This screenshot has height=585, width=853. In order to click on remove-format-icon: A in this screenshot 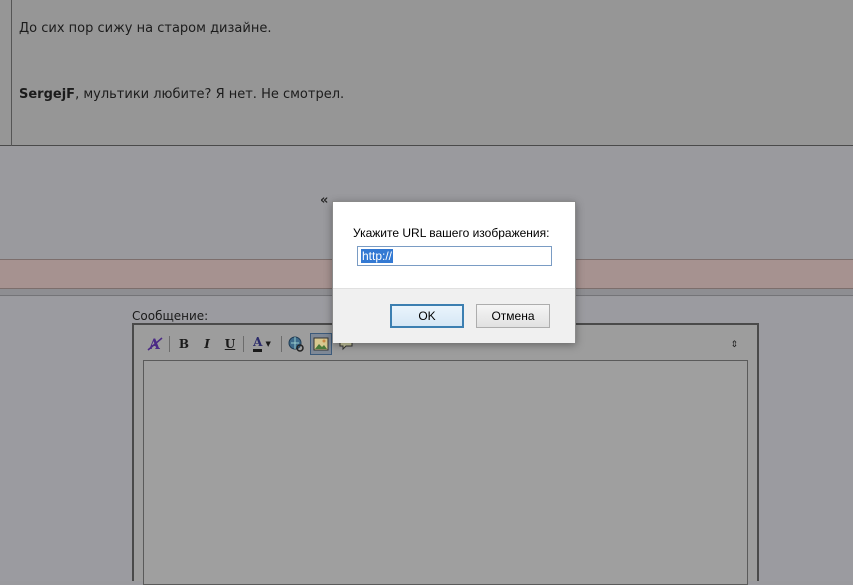, I will do `click(155, 344)`.